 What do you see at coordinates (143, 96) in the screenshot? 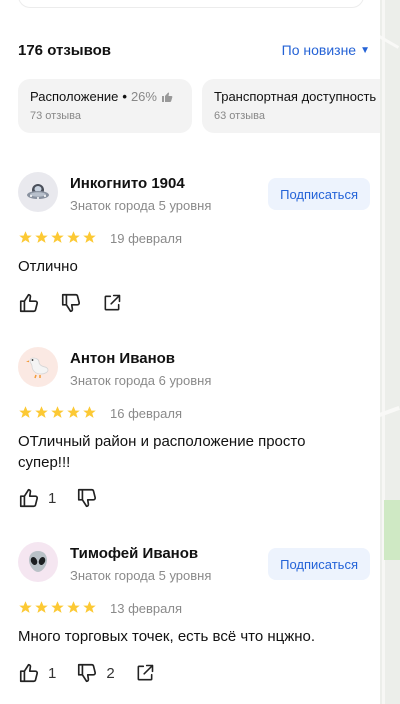
I see `chip-percent: 26%` at bounding box center [143, 96].